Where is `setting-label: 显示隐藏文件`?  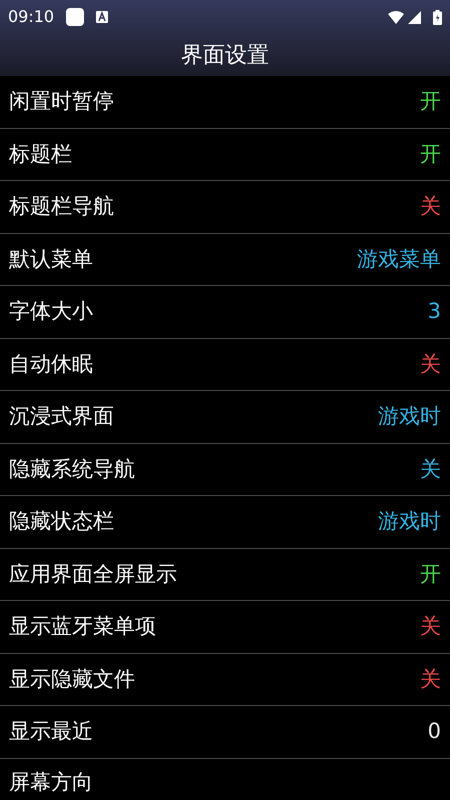 setting-label: 显示隐藏文件 is located at coordinates (72, 679).